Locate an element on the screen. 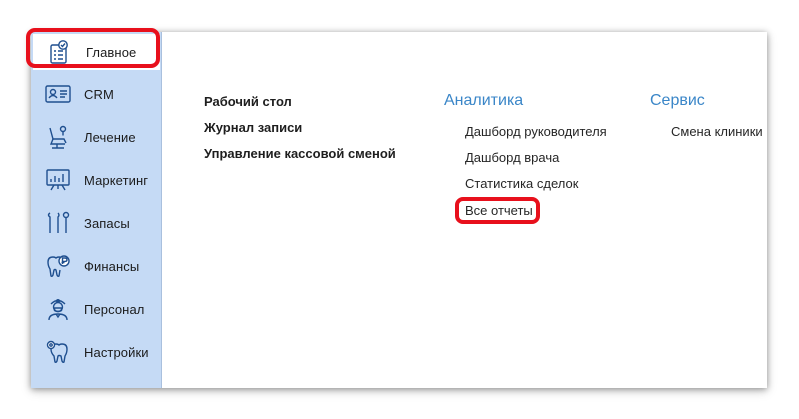  id-card-icon is located at coordinates (58, 94).